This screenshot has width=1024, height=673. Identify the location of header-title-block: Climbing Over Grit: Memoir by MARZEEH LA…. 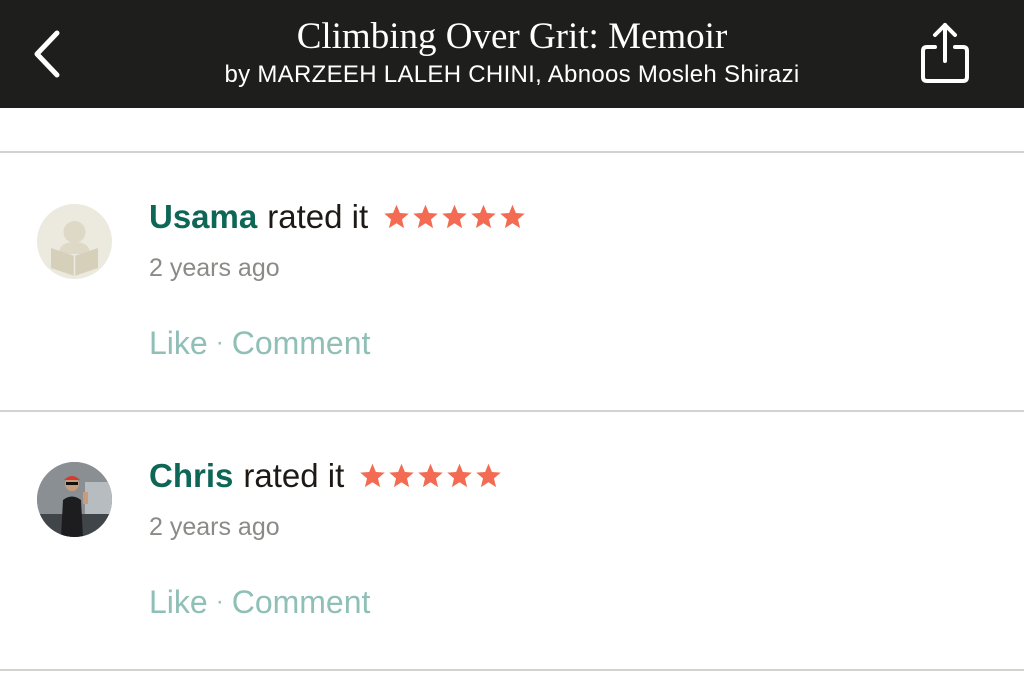
(512, 52).